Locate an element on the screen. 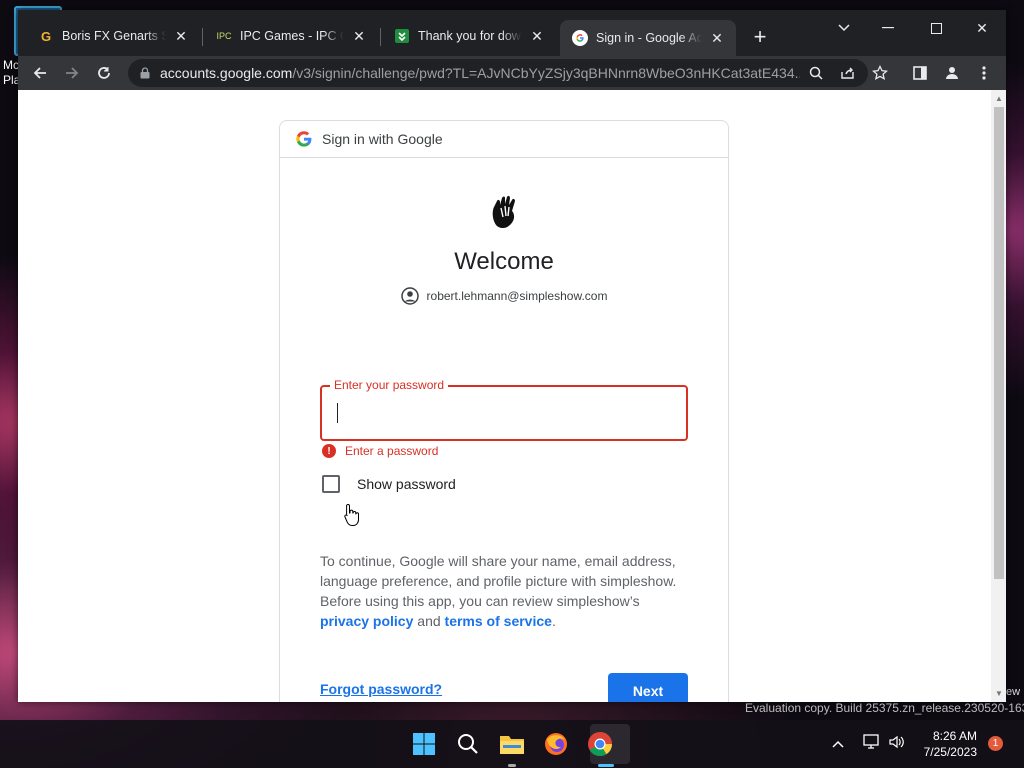 Image resolution: width=1024 pixels, height=768 pixels. back-button is located at coordinates (40, 73).